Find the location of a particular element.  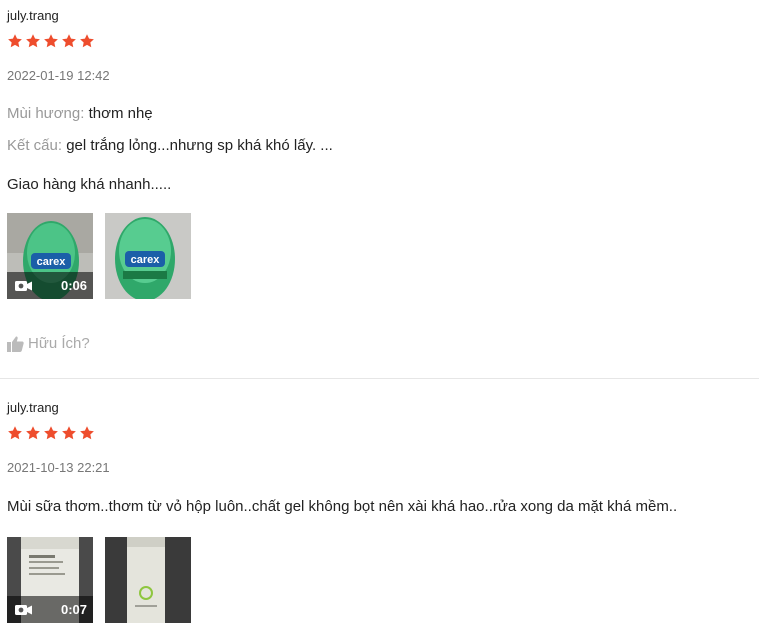

video-duration-bar: 0:07 is located at coordinates (50, 609).